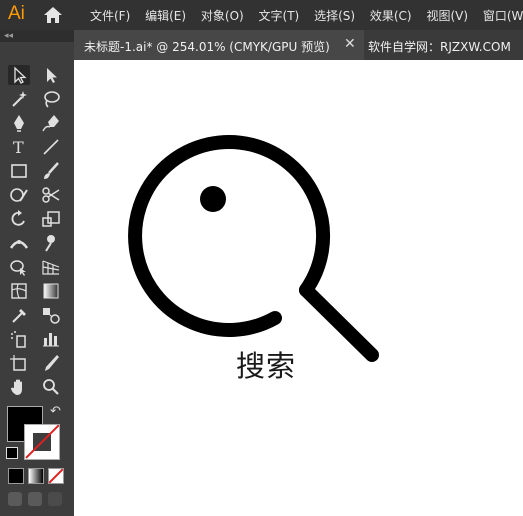 This screenshot has height=516, width=523. What do you see at coordinates (266, 366) in the screenshot?
I see `artwork-caption: 搜索` at bounding box center [266, 366].